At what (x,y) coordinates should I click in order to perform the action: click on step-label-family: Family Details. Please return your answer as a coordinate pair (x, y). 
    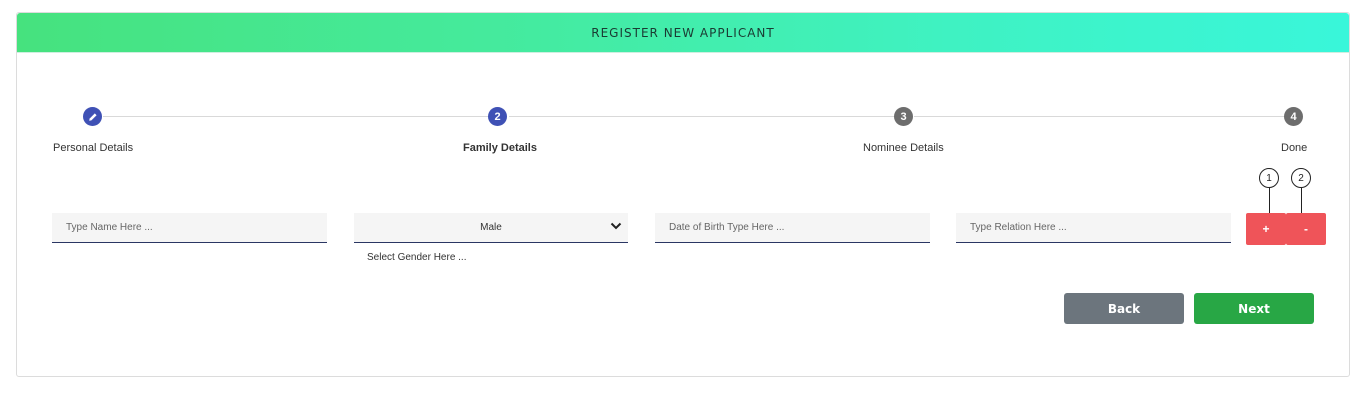
    Looking at the image, I should click on (500, 148).